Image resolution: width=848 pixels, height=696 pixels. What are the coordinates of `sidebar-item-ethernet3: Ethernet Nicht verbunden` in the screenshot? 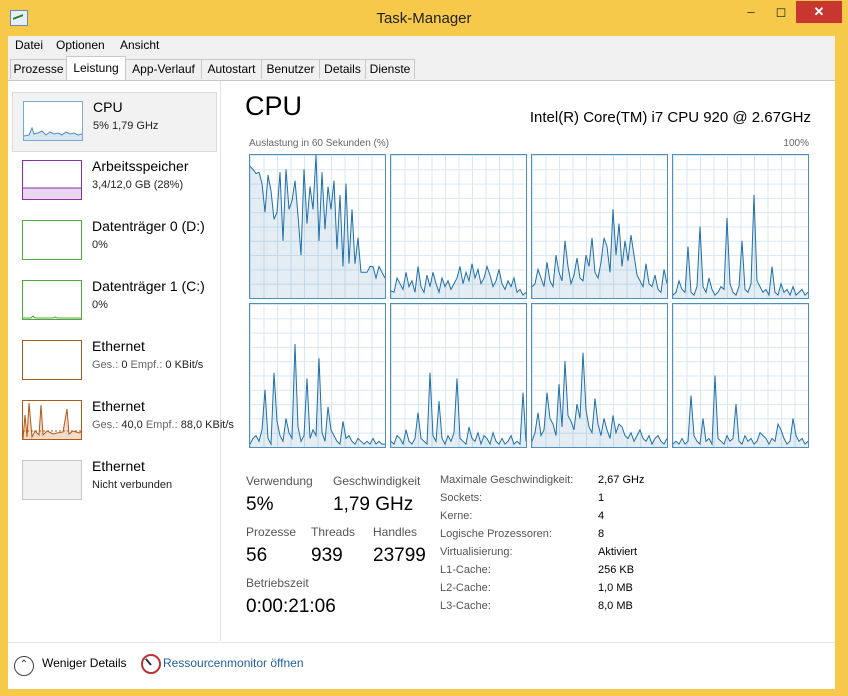 It's located at (113, 481).